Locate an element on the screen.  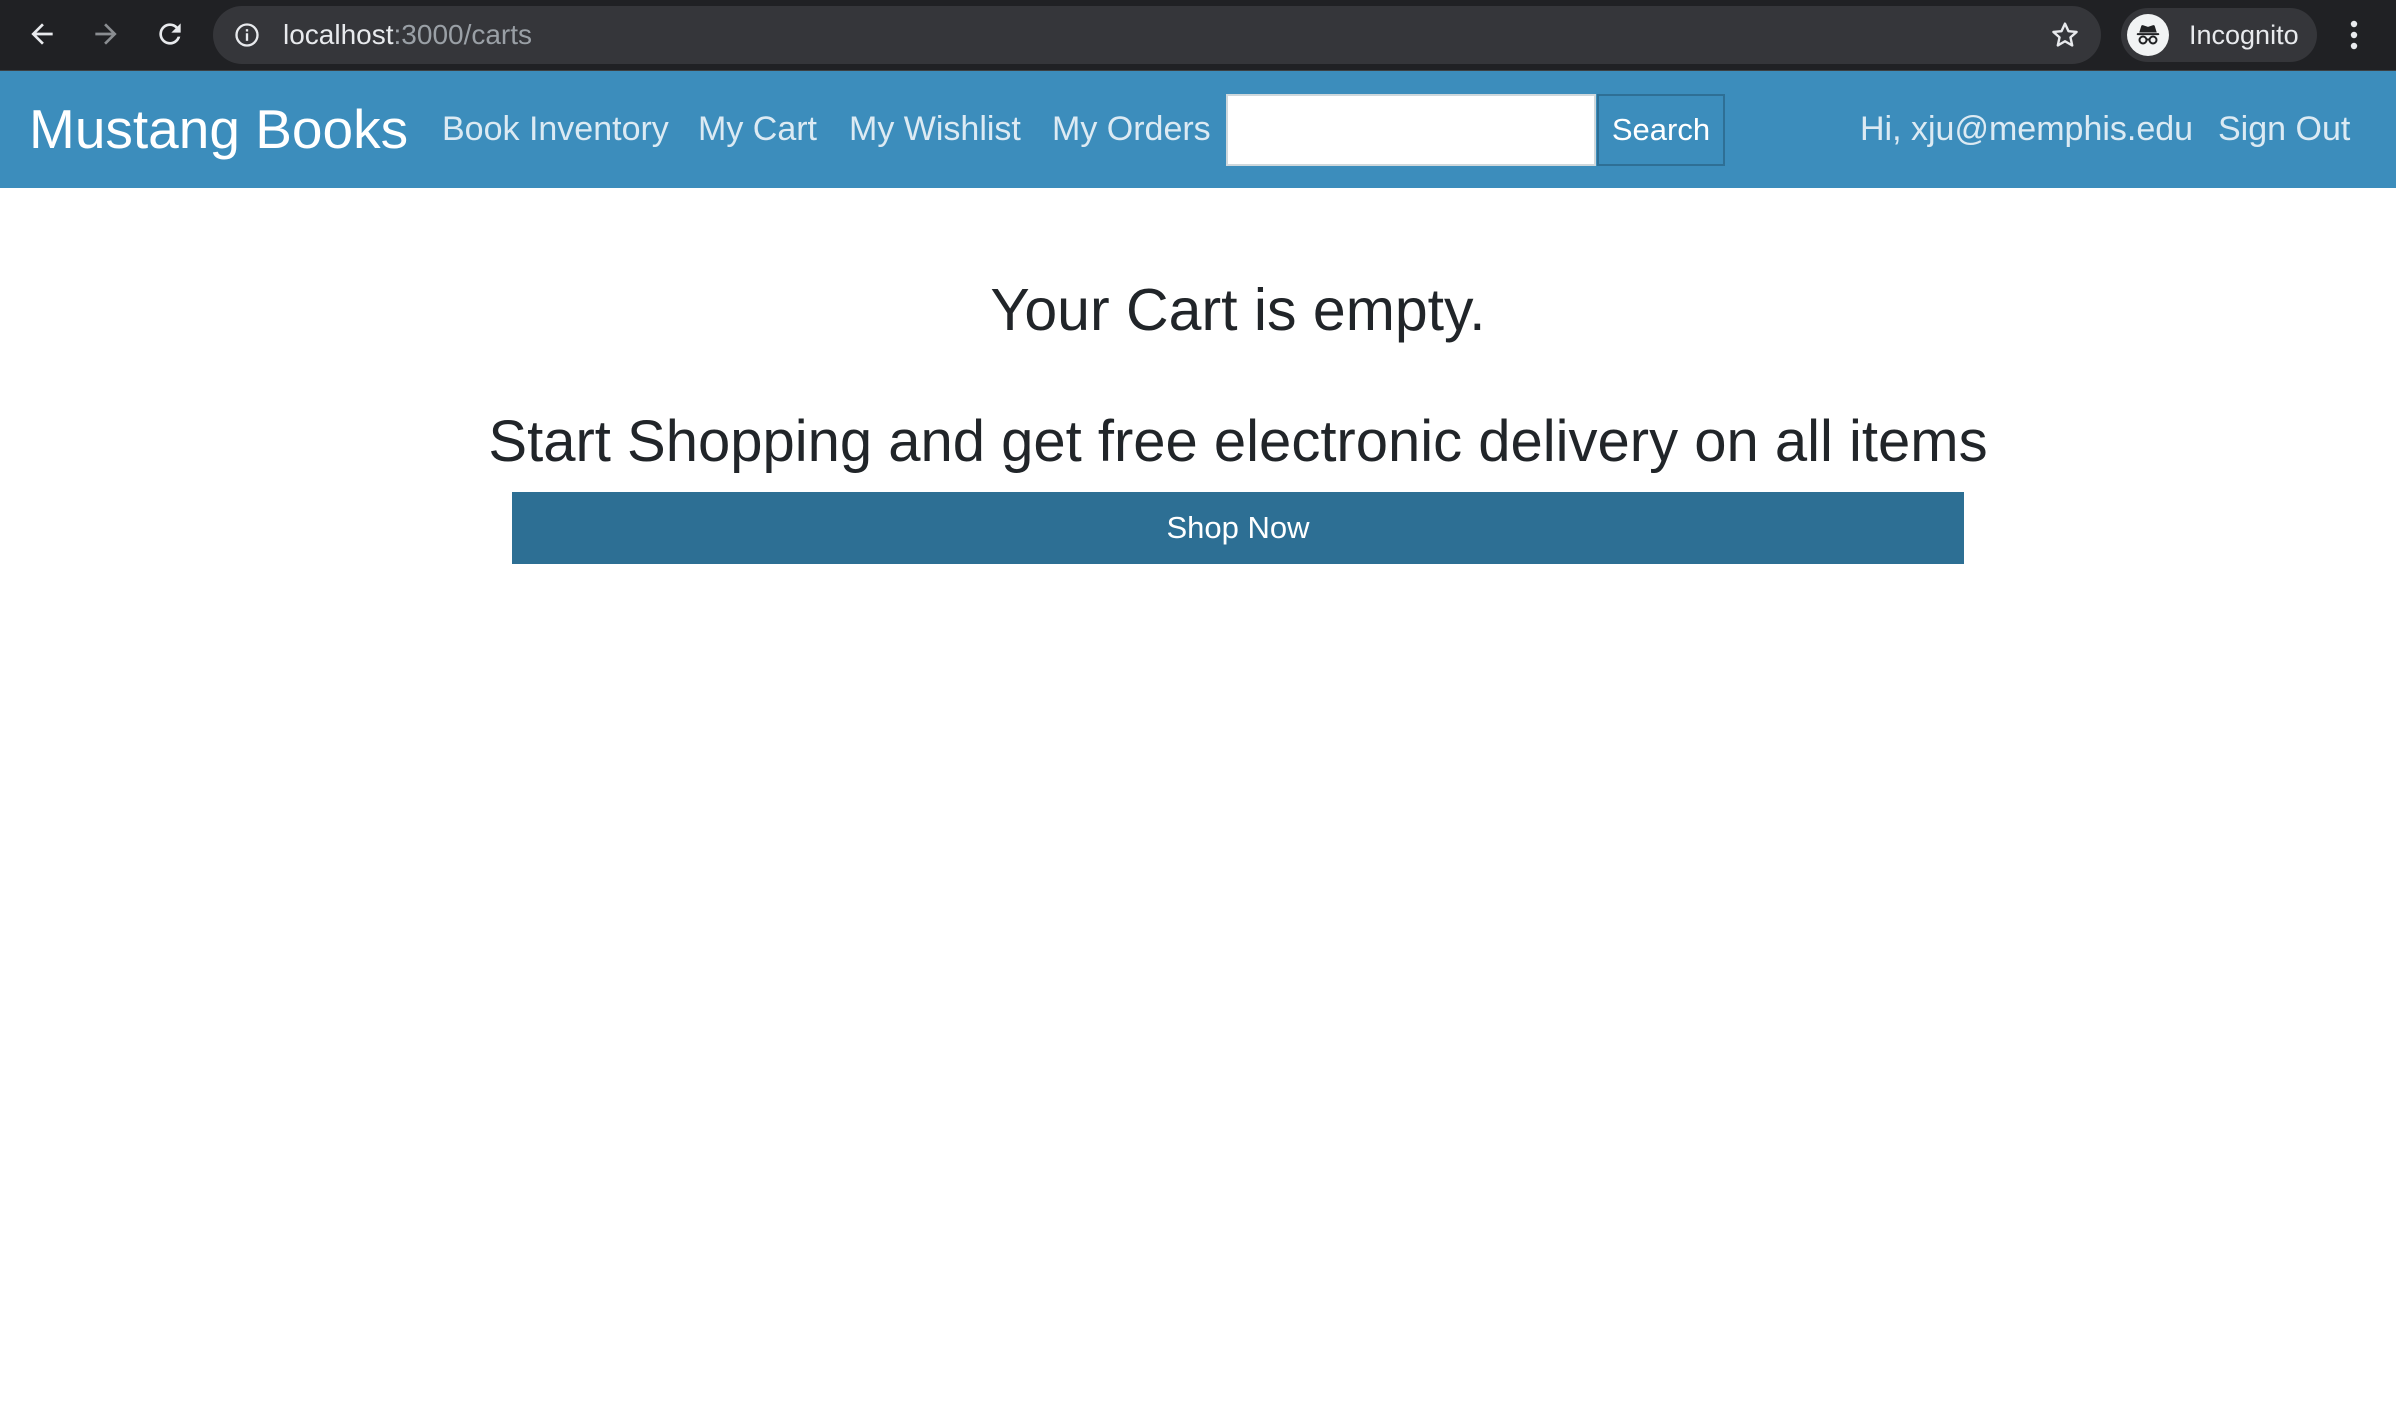
arrow-right-icon is located at coordinates (106, 34).